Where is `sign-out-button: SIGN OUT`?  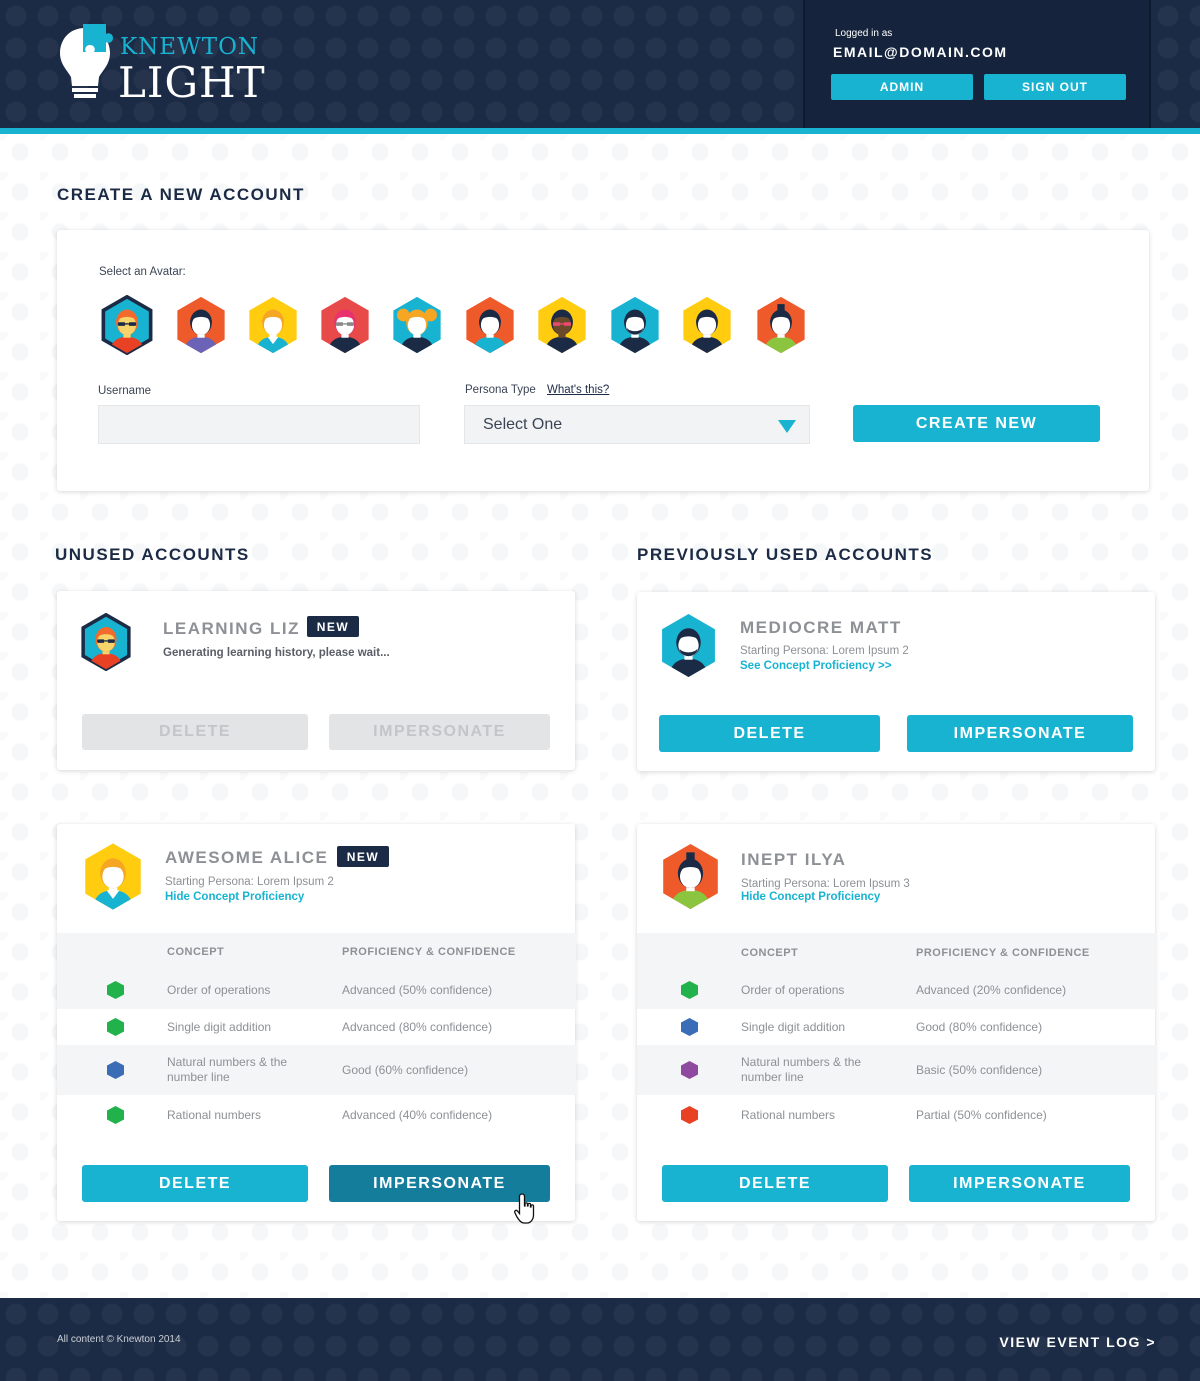 sign-out-button: SIGN OUT is located at coordinates (1055, 87).